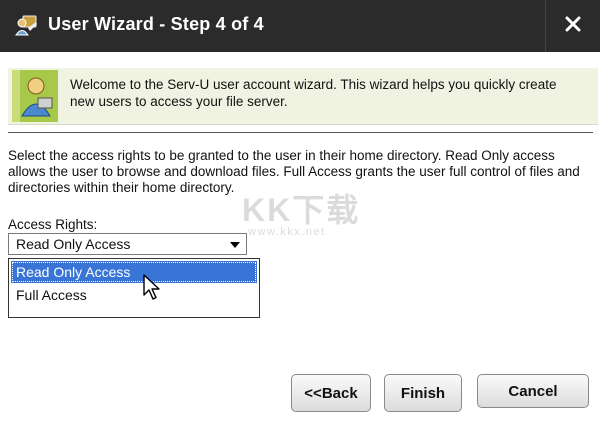 The width and height of the screenshot is (600, 428). Describe the element at coordinates (533, 391) in the screenshot. I see `cancel-button: Cancel` at that location.